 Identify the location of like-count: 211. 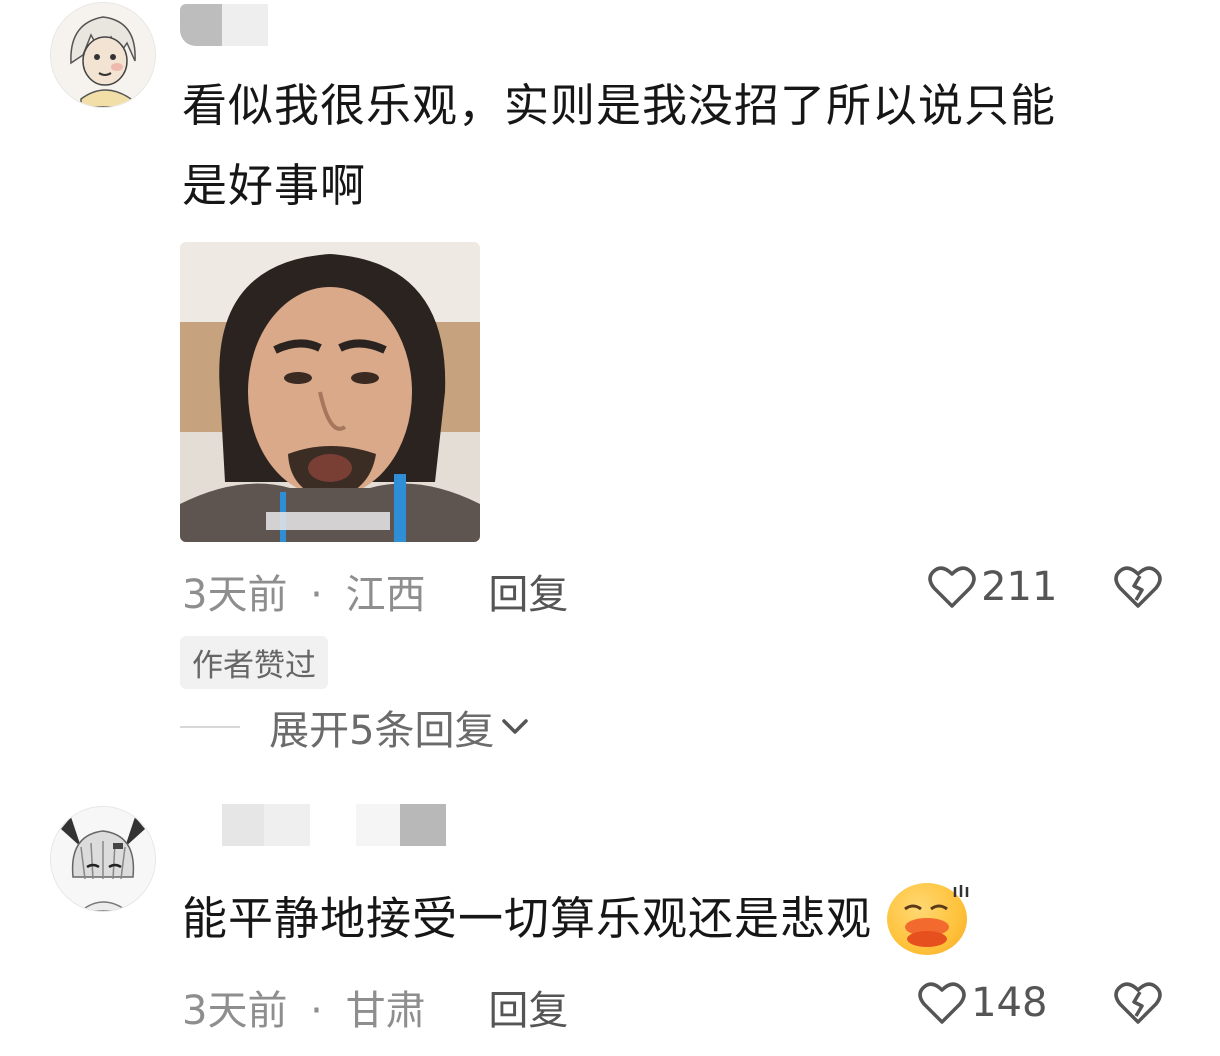
(1019, 587).